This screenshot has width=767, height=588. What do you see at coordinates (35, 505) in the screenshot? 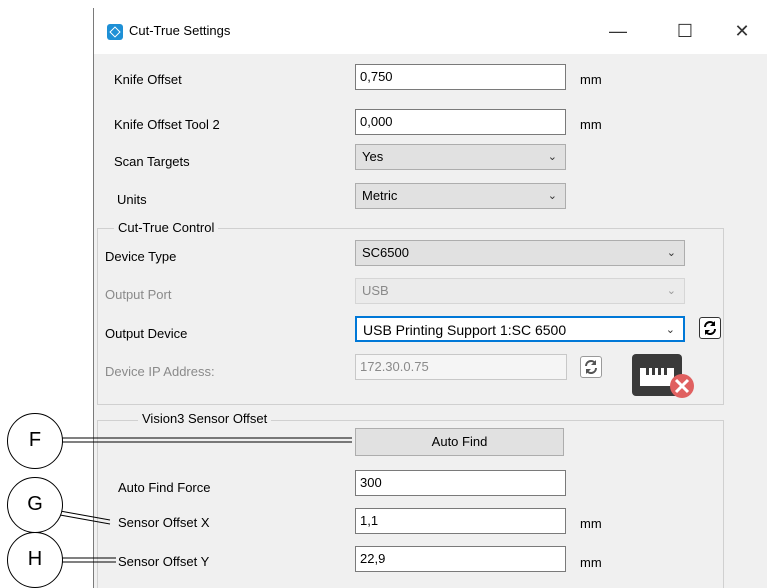
I see `callout-g: G` at bounding box center [35, 505].